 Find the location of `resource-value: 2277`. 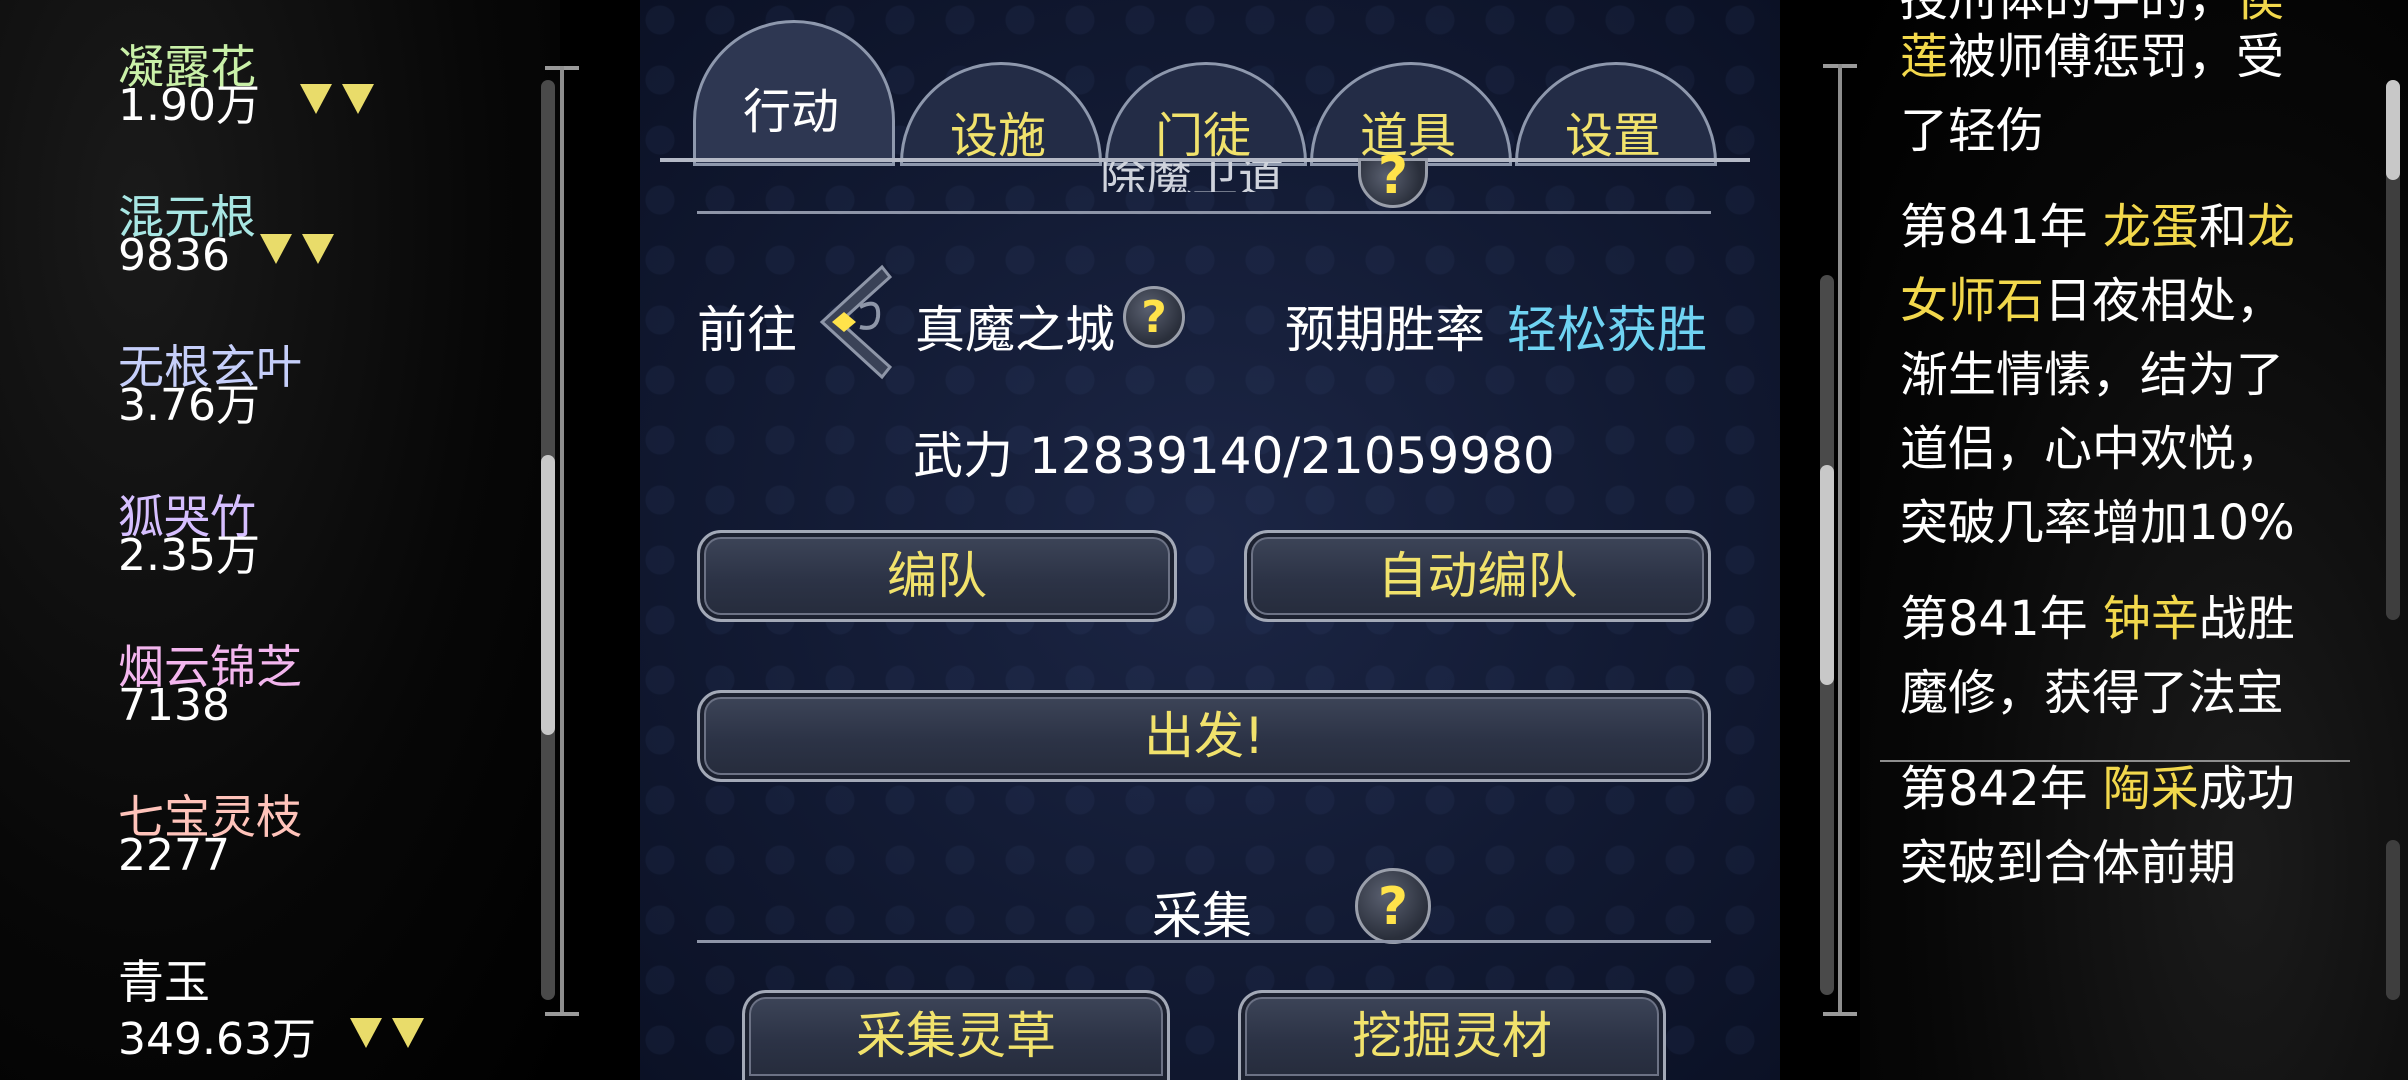

resource-value: 2277 is located at coordinates (174, 855).